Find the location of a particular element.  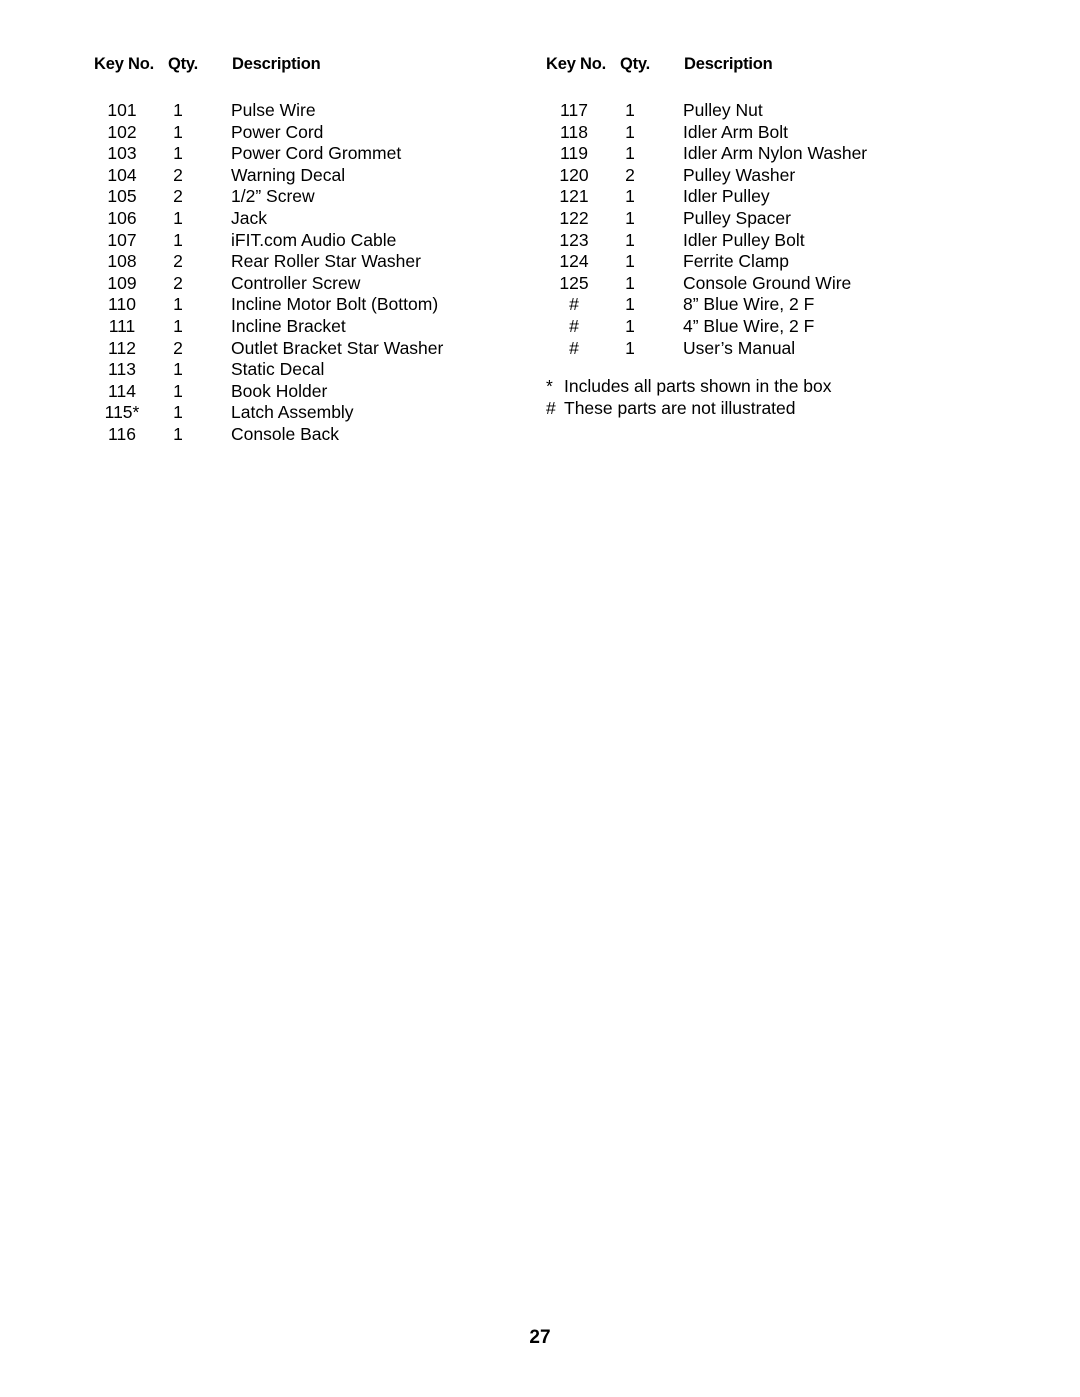

table-row: 108 2 Rear Roller Star Washer is located at coordinates (308, 262).